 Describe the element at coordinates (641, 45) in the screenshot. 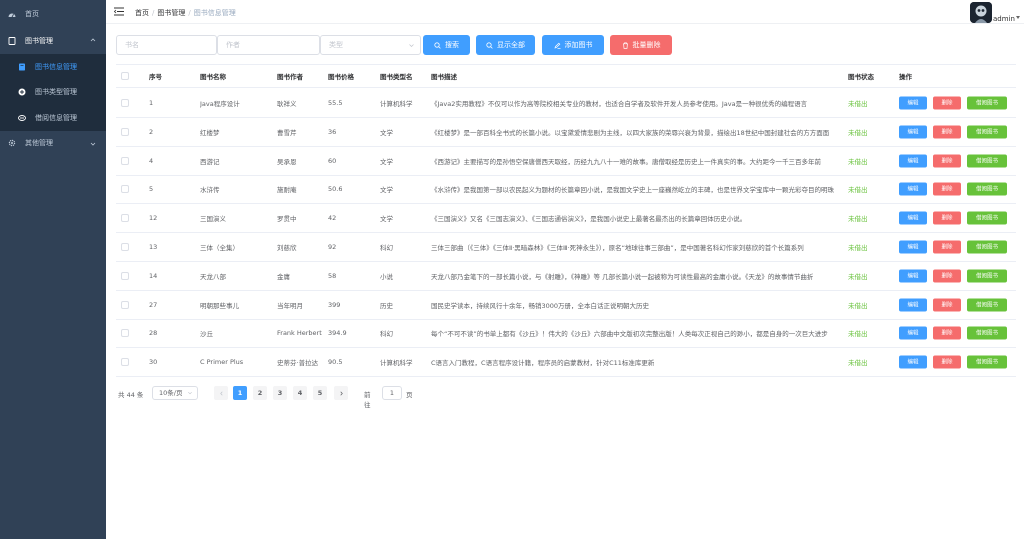

I see `batch-delete-button: 批量删除` at that location.